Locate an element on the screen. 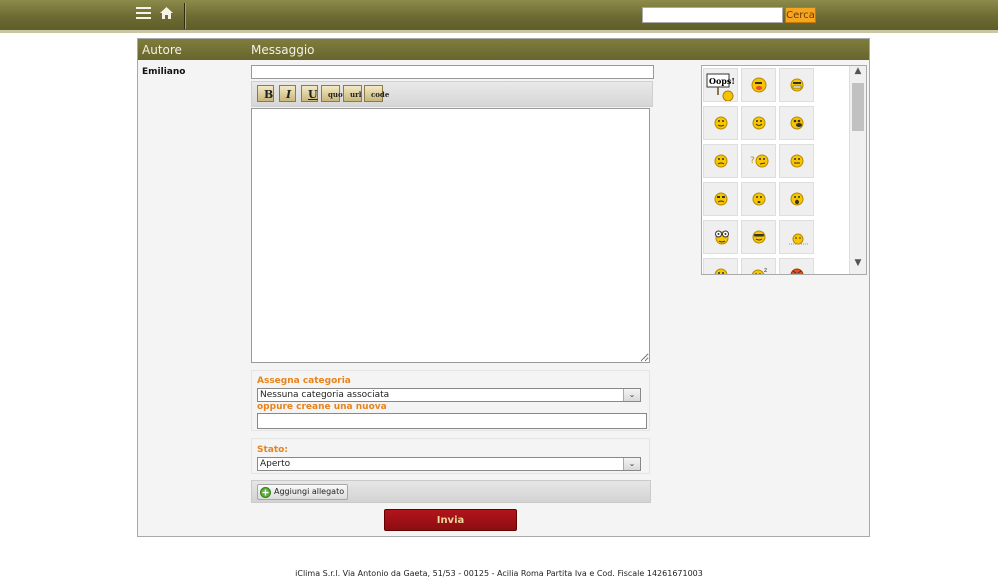 This screenshot has height=587, width=998. worried-smiley-icon is located at coordinates (720, 199).